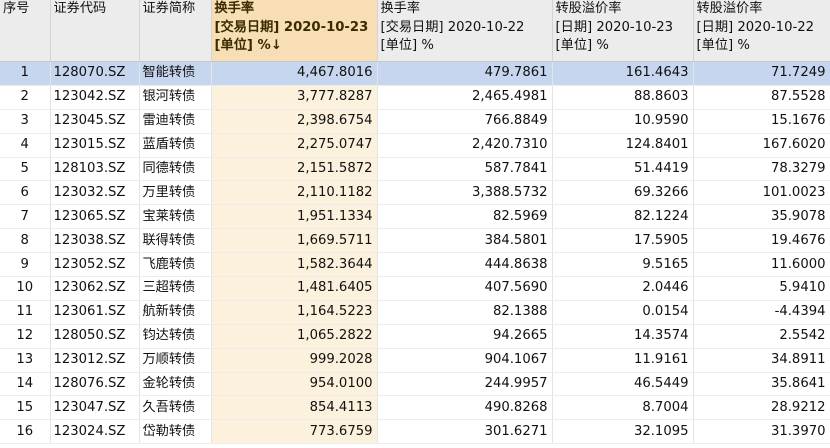 The height and width of the screenshot is (448, 830). Describe the element at coordinates (465, 432) in the screenshot. I see `cell-col-turnover-1022: 301.6271` at that location.